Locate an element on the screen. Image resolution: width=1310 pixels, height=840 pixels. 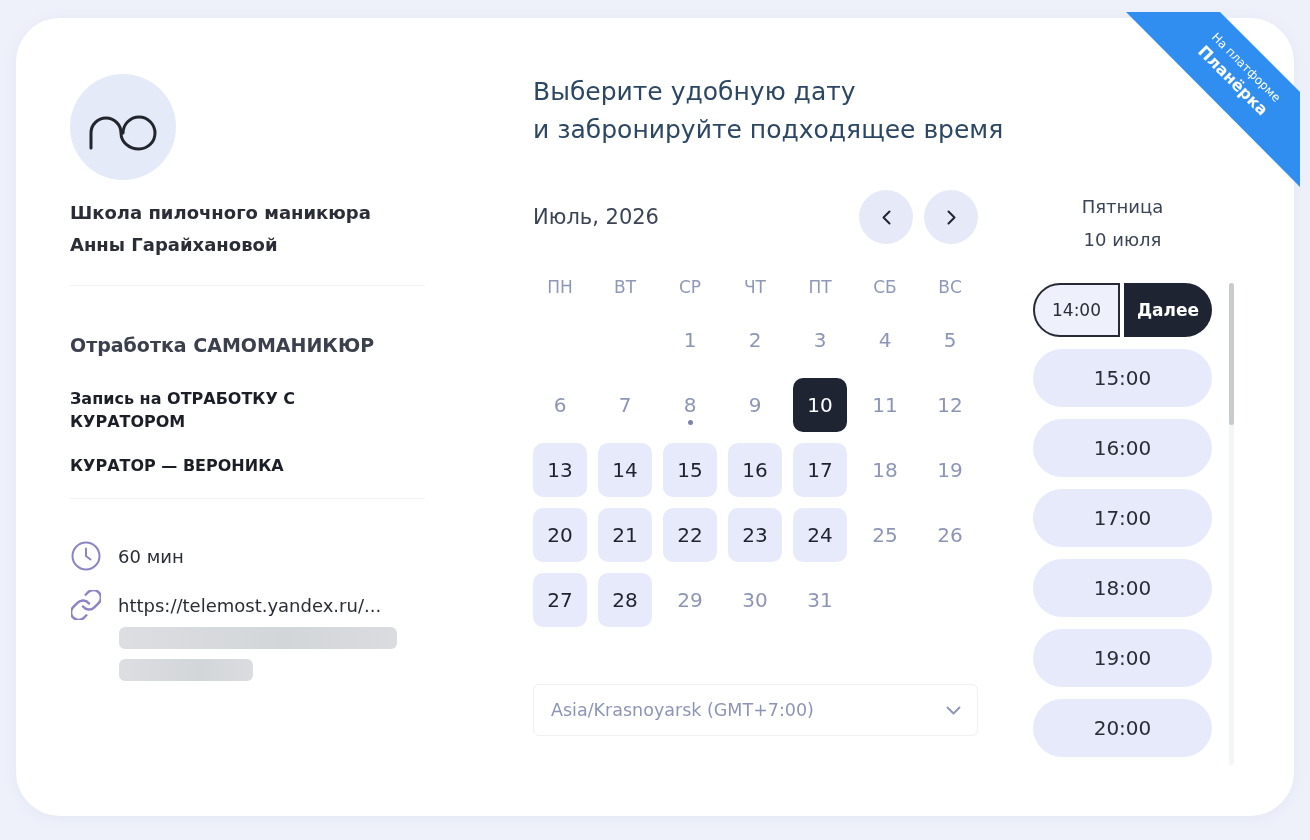
next-month-button is located at coordinates (951, 217).